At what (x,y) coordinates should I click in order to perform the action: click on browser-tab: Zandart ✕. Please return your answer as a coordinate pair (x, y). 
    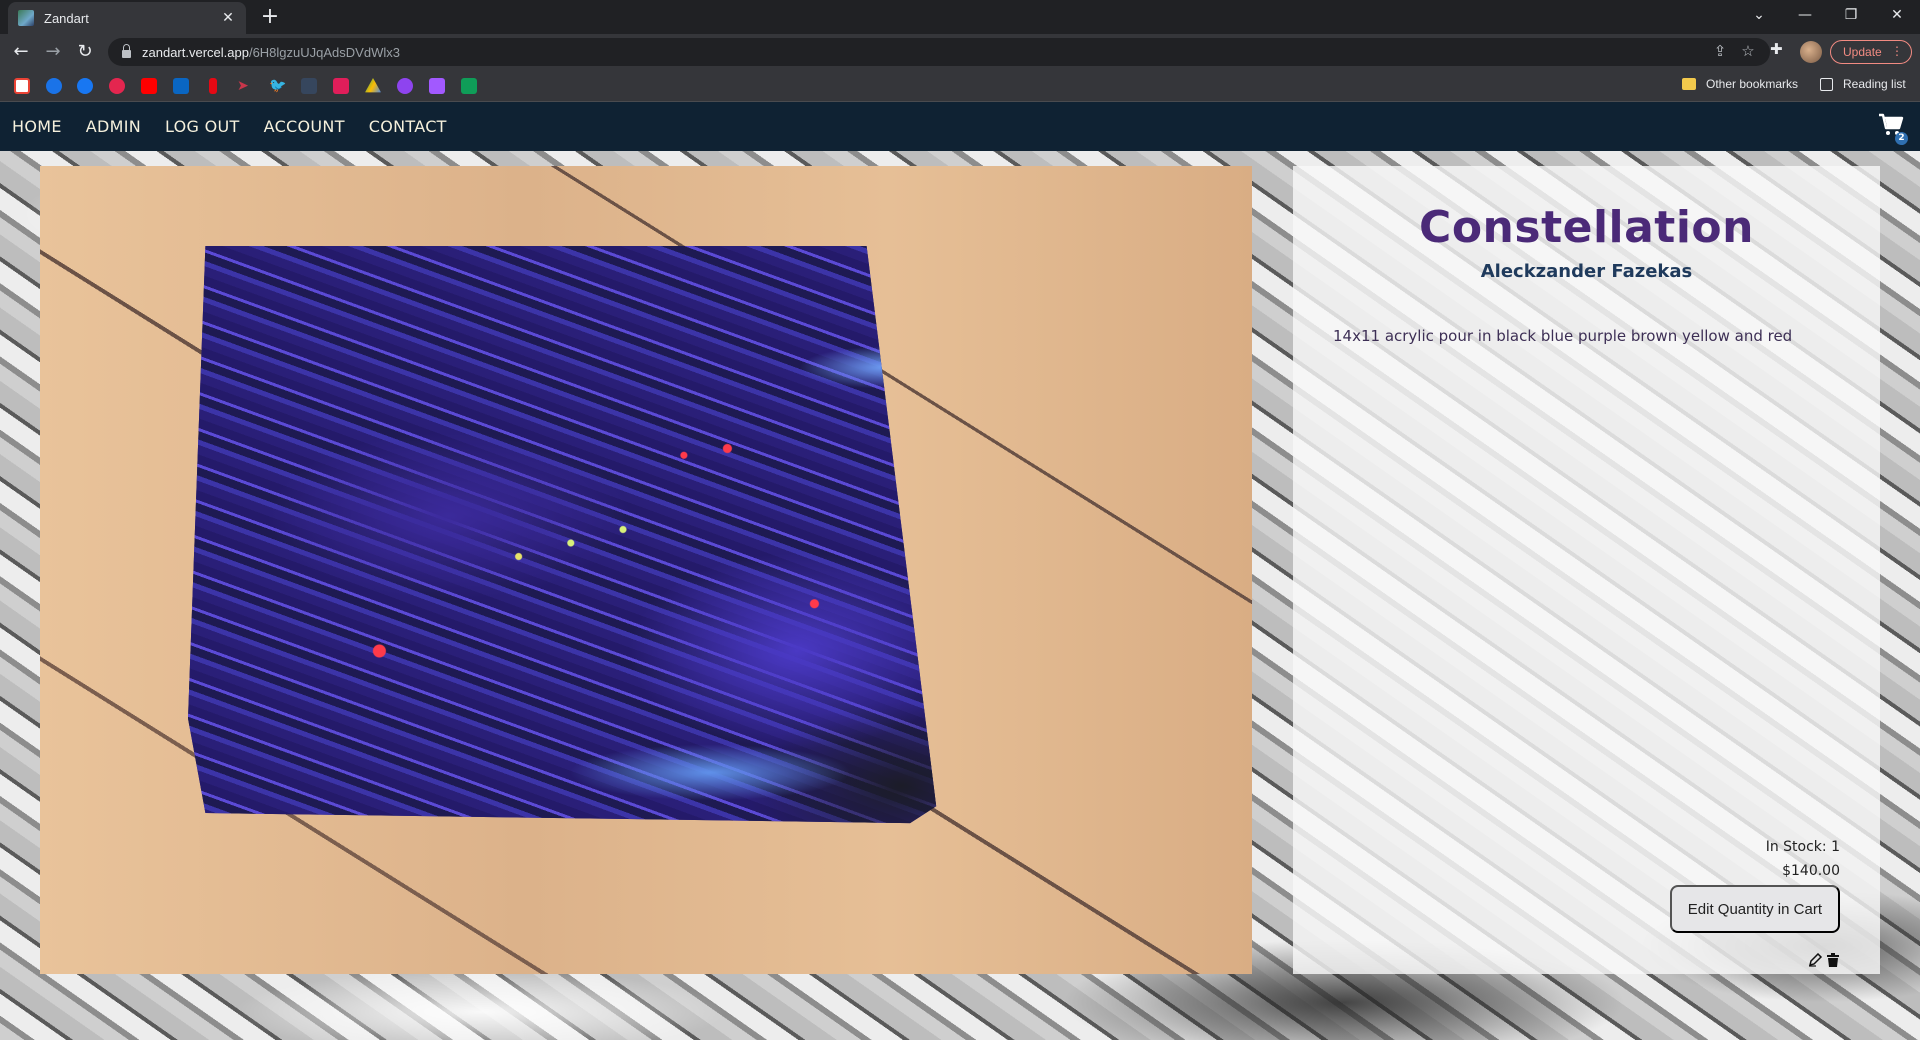
    Looking at the image, I should click on (127, 18).